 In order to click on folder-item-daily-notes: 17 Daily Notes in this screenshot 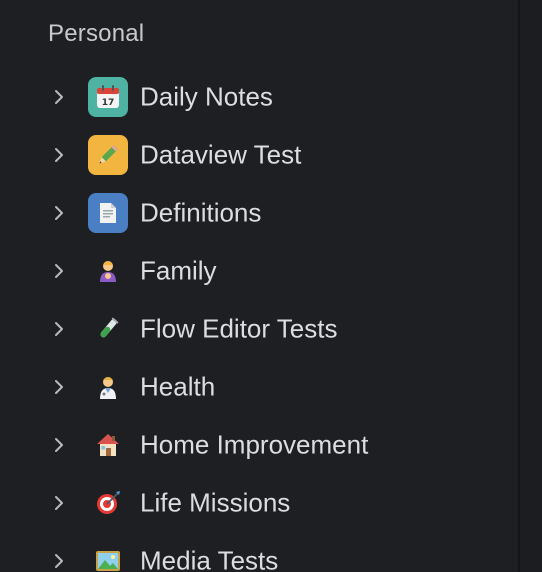, I will do `click(259, 97)`.